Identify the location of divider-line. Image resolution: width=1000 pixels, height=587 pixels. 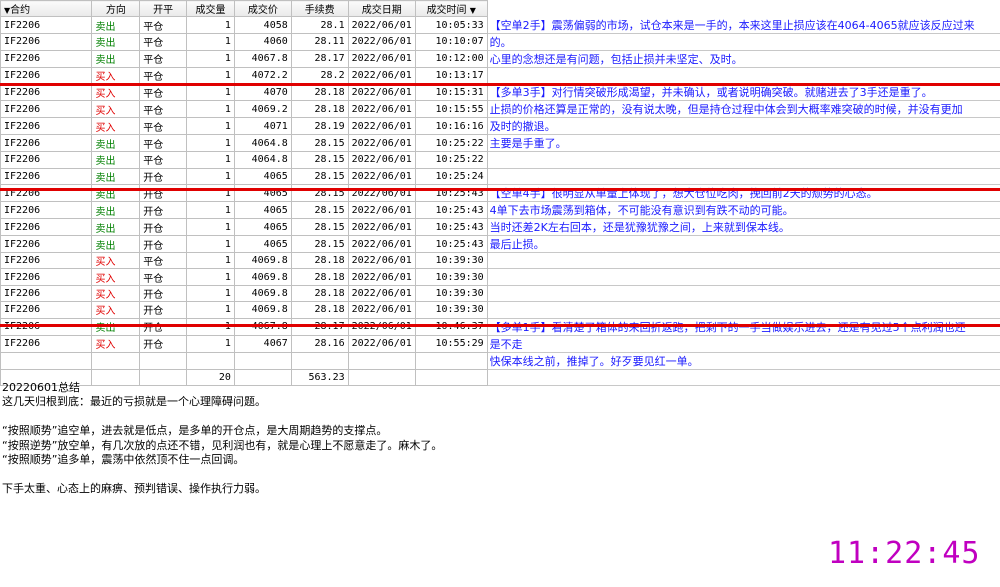
(500, 84).